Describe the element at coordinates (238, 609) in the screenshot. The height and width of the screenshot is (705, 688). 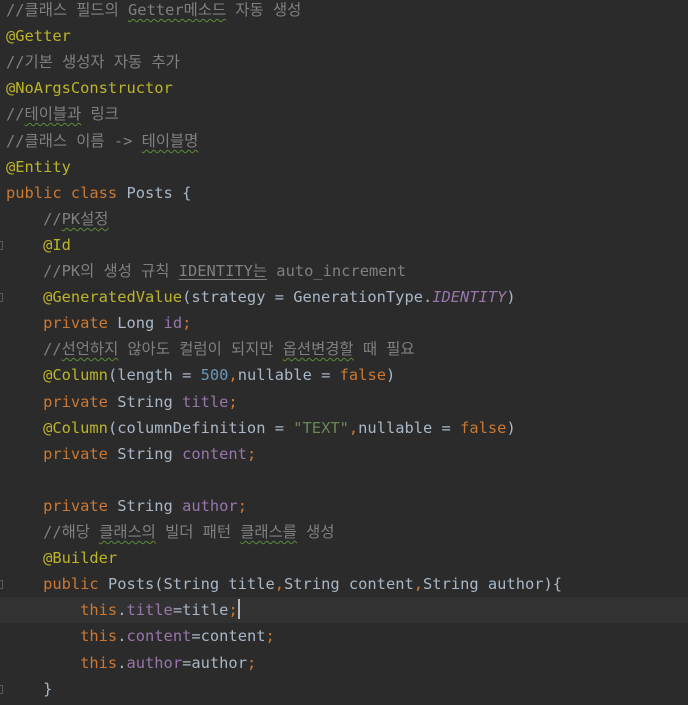
I see `text-caret` at that location.